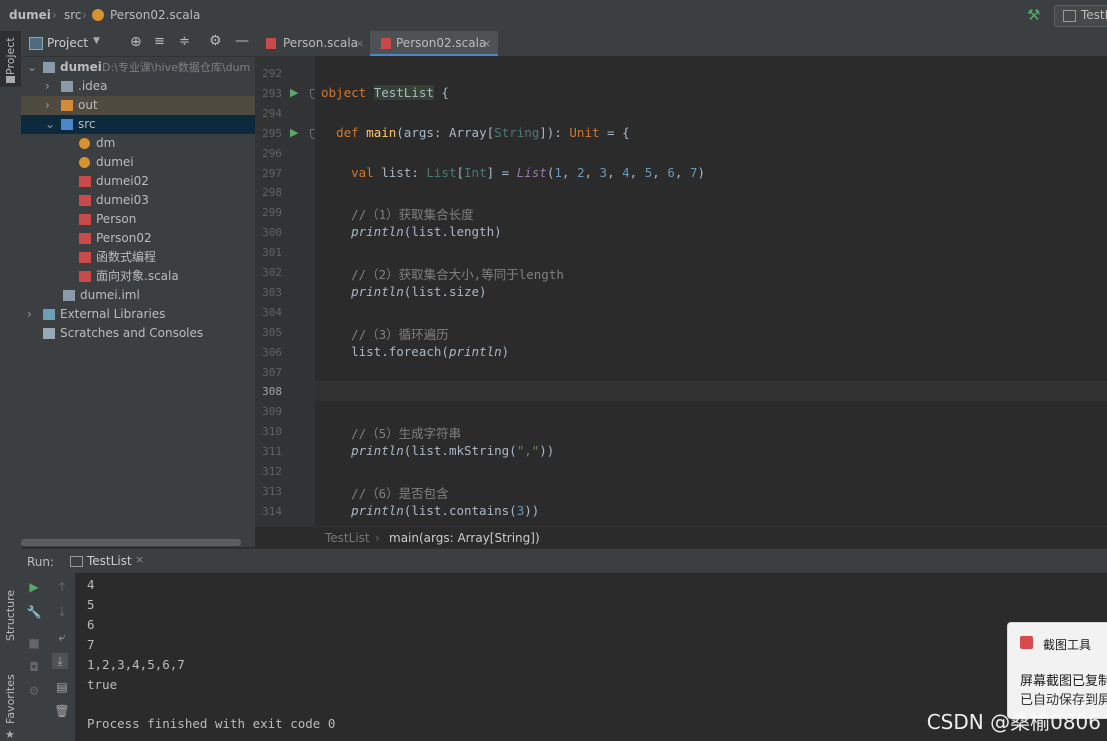  I want to click on line-number: 309, so click(272, 412).